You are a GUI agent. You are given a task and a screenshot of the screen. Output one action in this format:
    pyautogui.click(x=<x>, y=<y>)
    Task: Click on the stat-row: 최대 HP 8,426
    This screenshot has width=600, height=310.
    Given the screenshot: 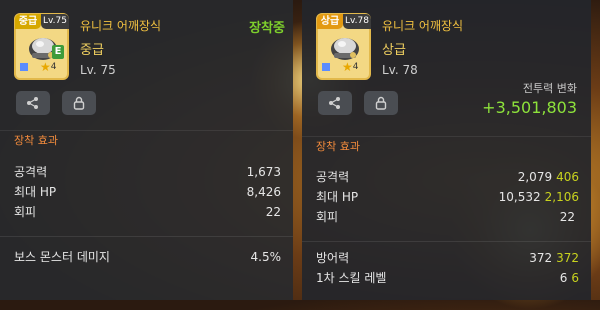 What is the action you would take?
    pyautogui.click(x=146, y=192)
    